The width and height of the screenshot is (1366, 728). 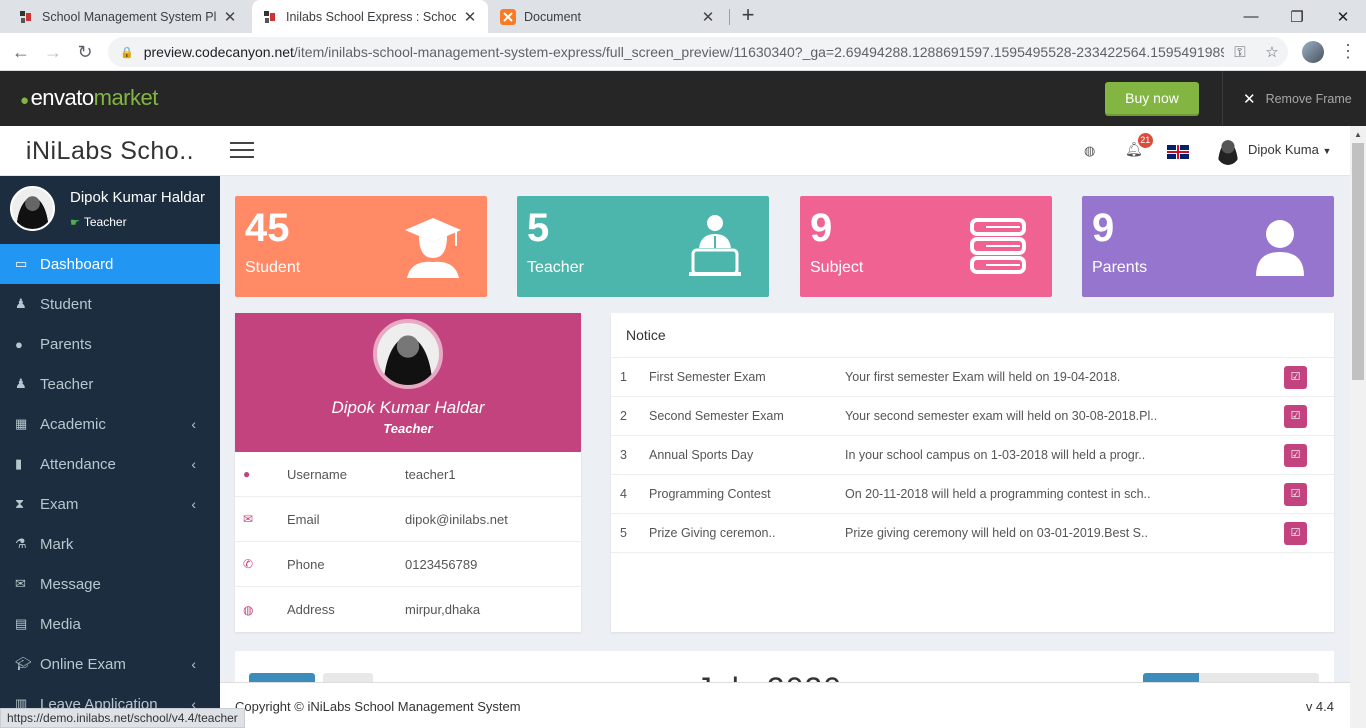 What do you see at coordinates (926, 246) in the screenshot?
I see `stat-card-subject: 9 Subject` at bounding box center [926, 246].